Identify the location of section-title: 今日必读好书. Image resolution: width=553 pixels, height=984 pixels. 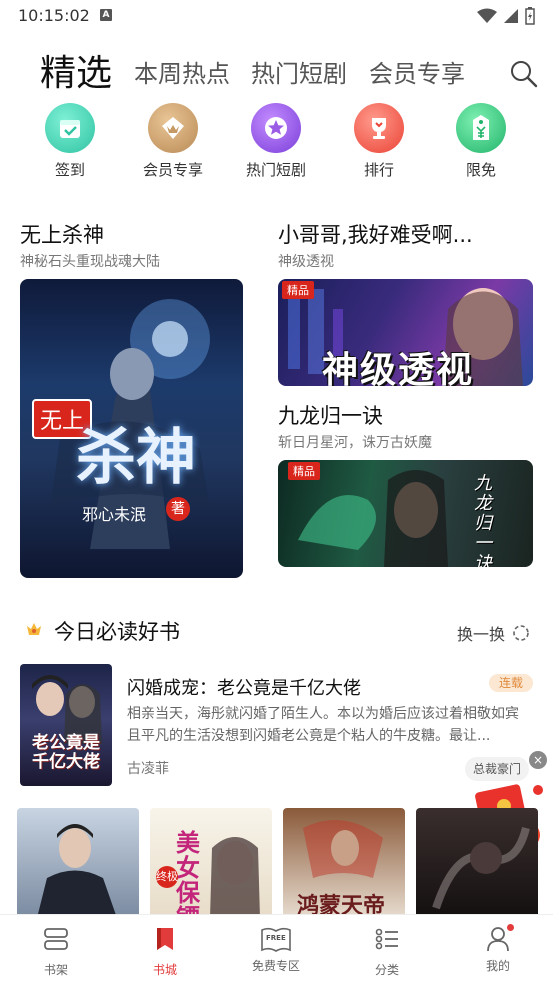
(117, 632).